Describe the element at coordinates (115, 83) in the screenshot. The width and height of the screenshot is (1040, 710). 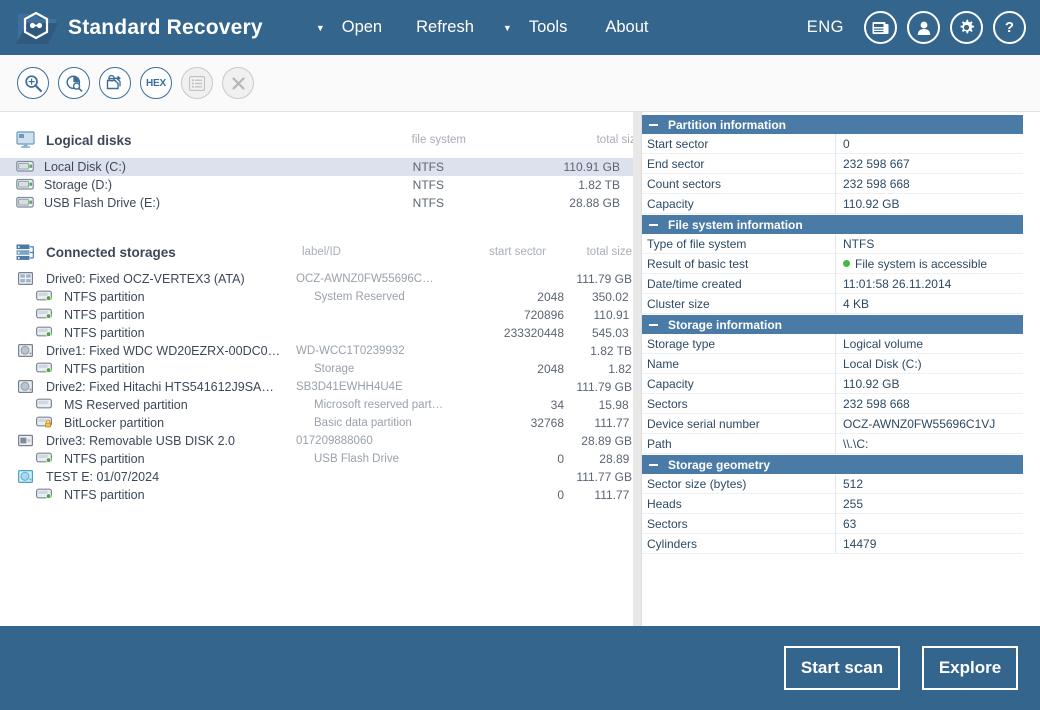
I see `save-session-icon` at that location.